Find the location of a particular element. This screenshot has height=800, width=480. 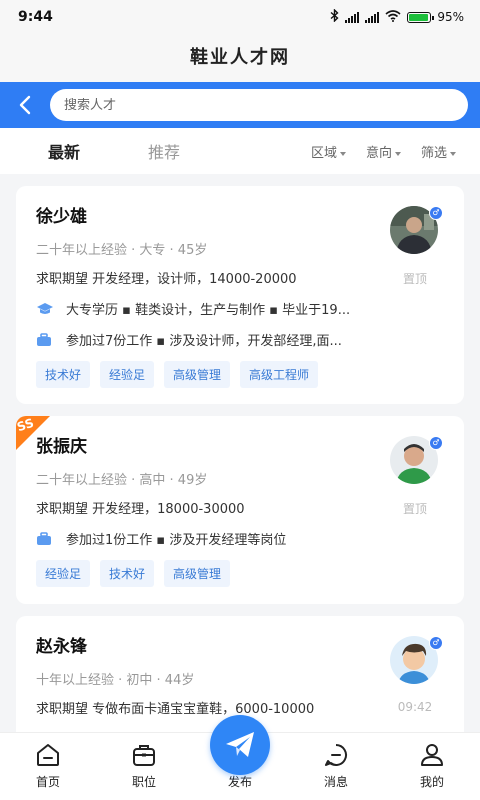

cellular-signal-icon is located at coordinates (352, 17).